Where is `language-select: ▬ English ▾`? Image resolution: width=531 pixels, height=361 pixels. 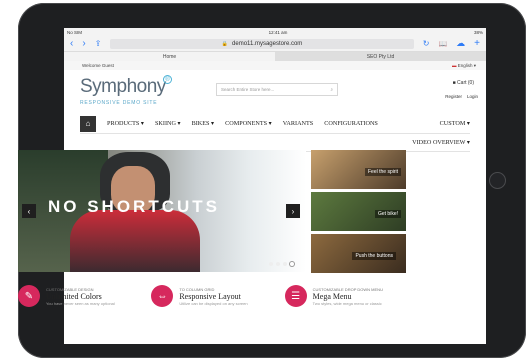
language-select: ▬ English ▾ is located at coordinates (464, 66).